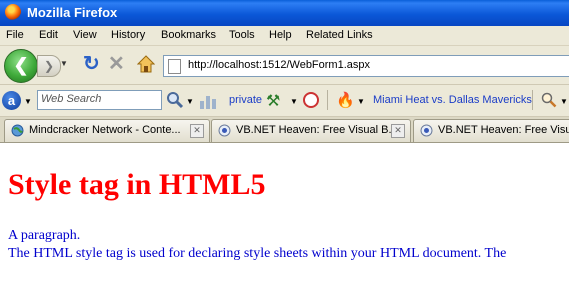 This screenshot has width=569, height=306. I want to click on tab-mindcracker: Mindcracker Network - Conte... ✕, so click(107, 130).